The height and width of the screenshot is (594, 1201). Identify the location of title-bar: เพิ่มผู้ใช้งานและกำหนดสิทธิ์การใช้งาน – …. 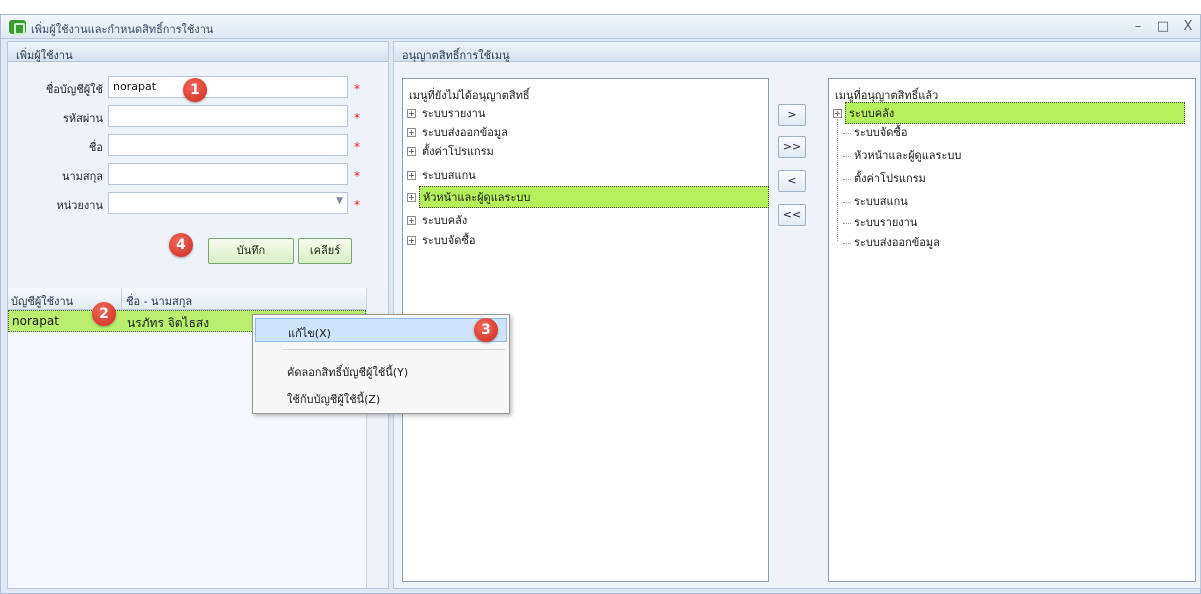
(600, 27).